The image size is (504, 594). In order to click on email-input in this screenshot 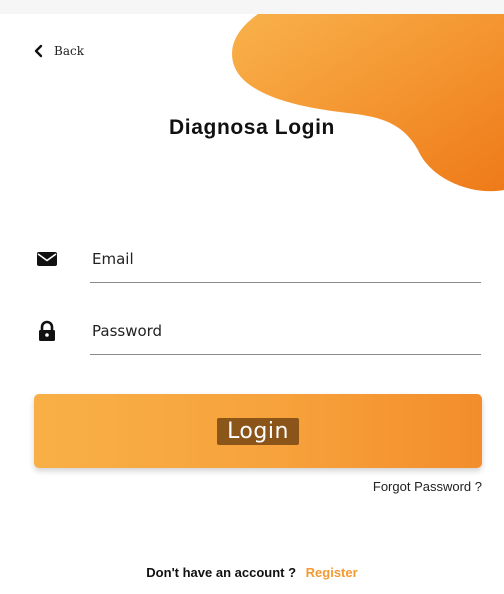, I will do `click(285, 259)`.